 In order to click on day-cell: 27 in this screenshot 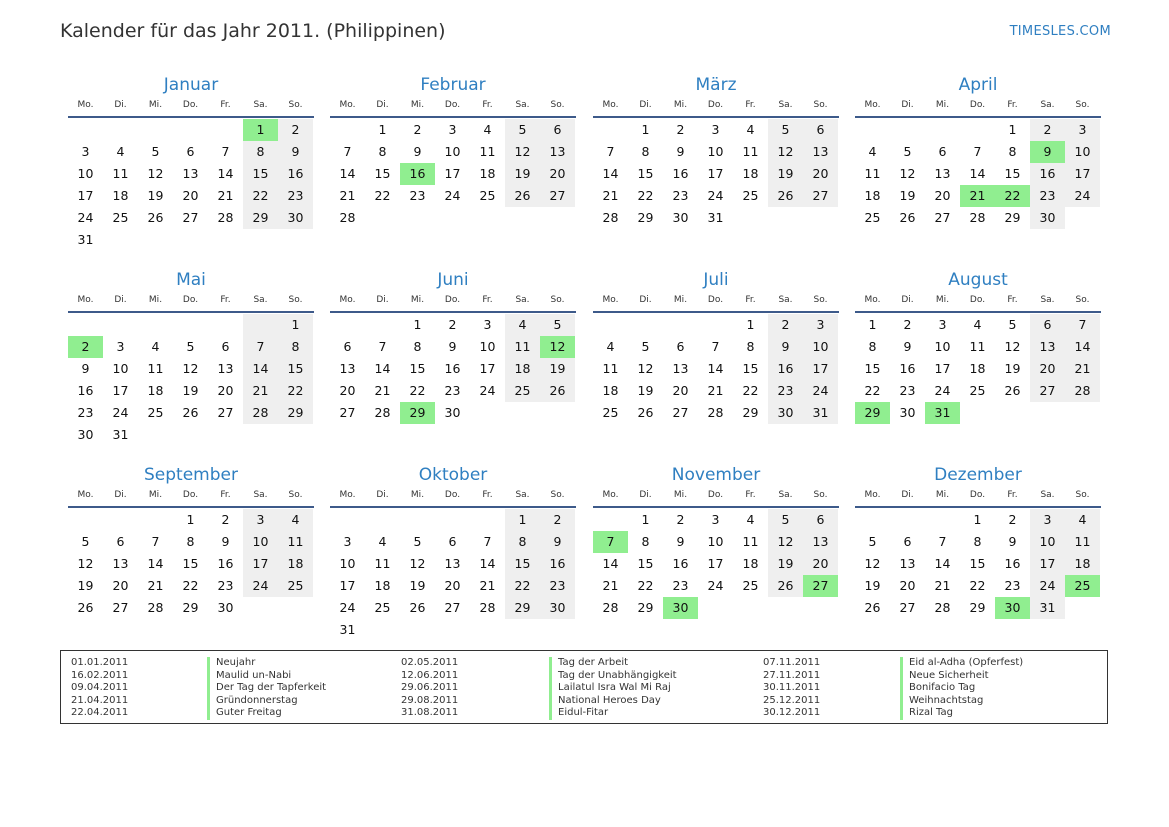, I will do `click(820, 196)`.